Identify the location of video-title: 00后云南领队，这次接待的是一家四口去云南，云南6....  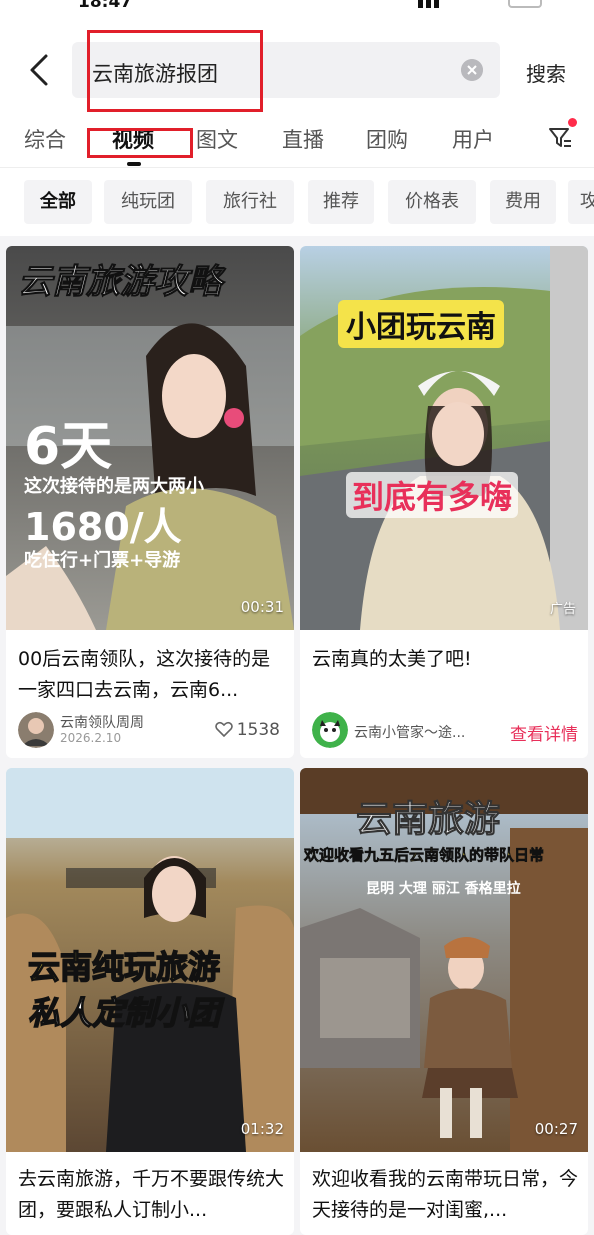
(151, 675).